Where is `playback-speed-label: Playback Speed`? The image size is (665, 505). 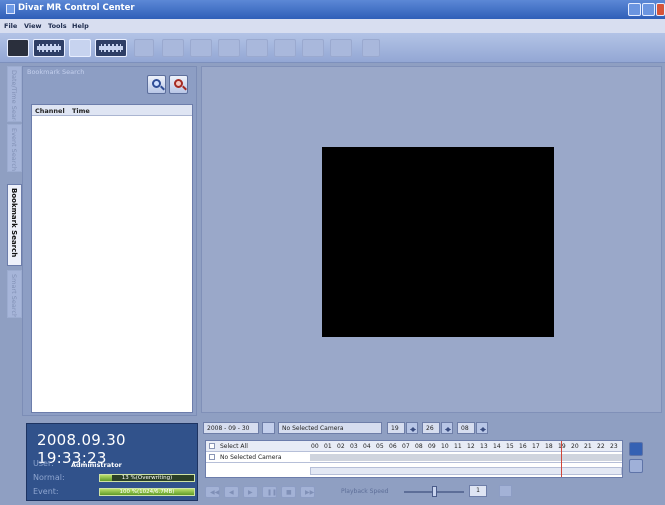 playback-speed-label: Playback Speed is located at coordinates (365, 491).